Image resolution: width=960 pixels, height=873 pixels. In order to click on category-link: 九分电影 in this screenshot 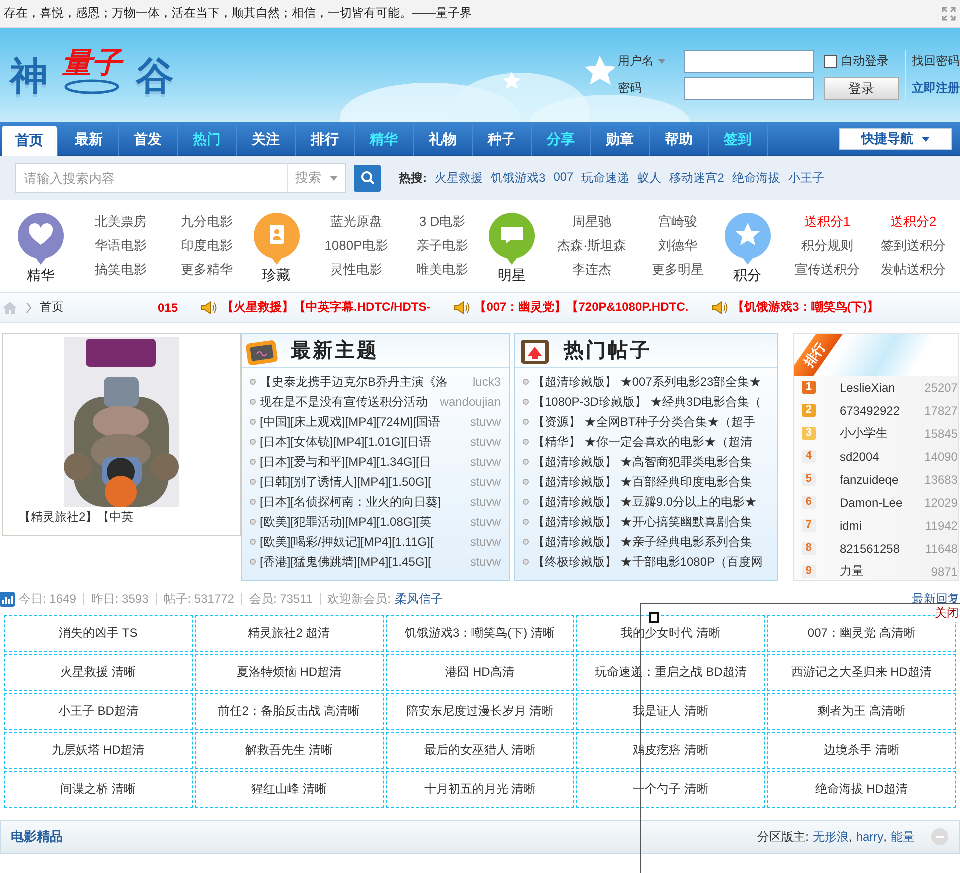, I will do `click(207, 222)`.